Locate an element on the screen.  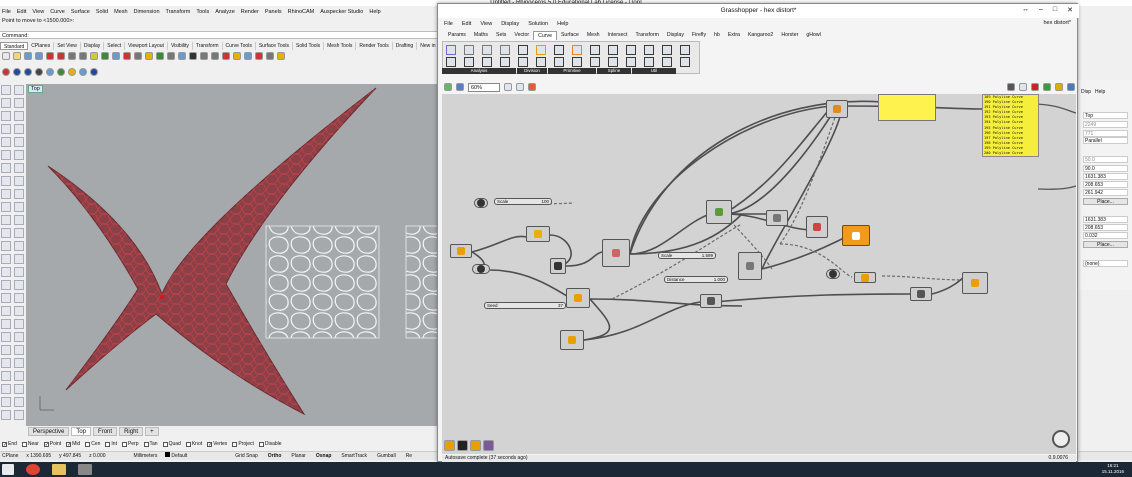
distance-slider: Distance 1.000 is located at coordinates (696, 279).